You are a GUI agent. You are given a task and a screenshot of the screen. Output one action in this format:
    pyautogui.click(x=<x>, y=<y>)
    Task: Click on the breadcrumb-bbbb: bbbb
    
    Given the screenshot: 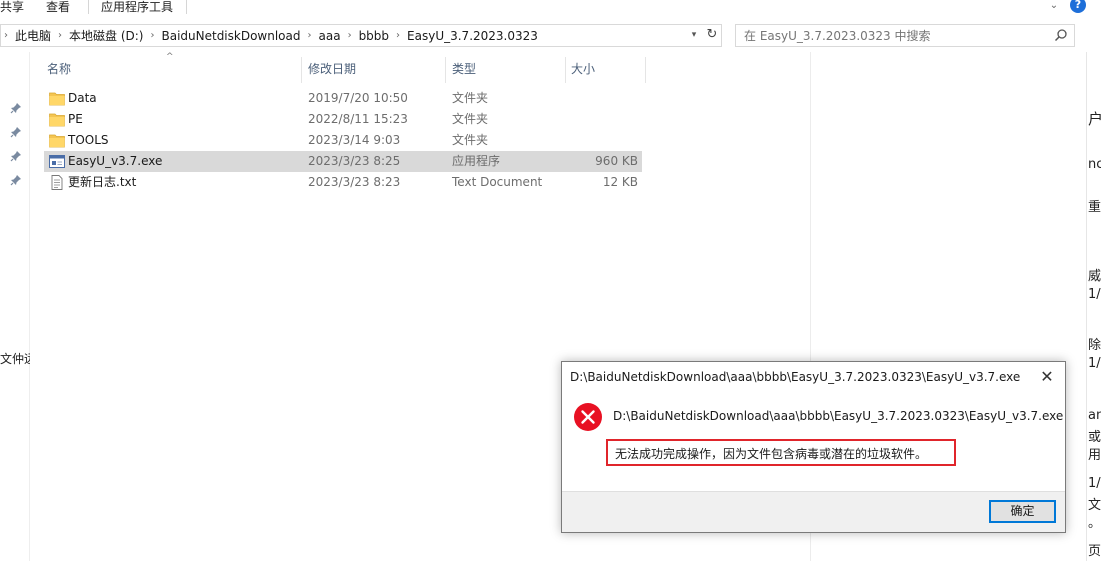 What is the action you would take?
    pyautogui.click(x=374, y=36)
    